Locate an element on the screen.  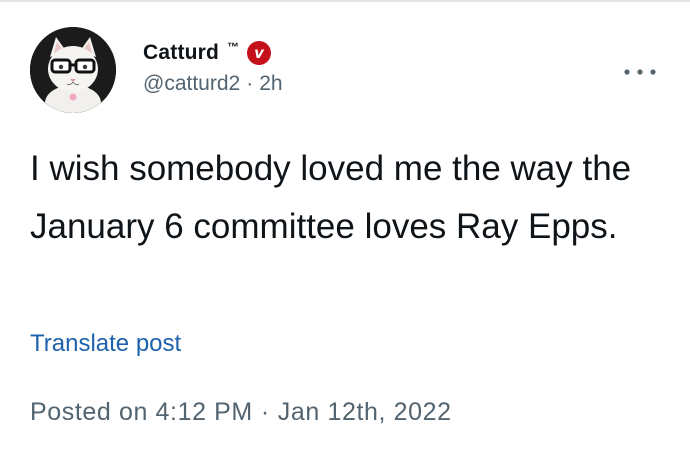
verified-badge-icon: v is located at coordinates (259, 53).